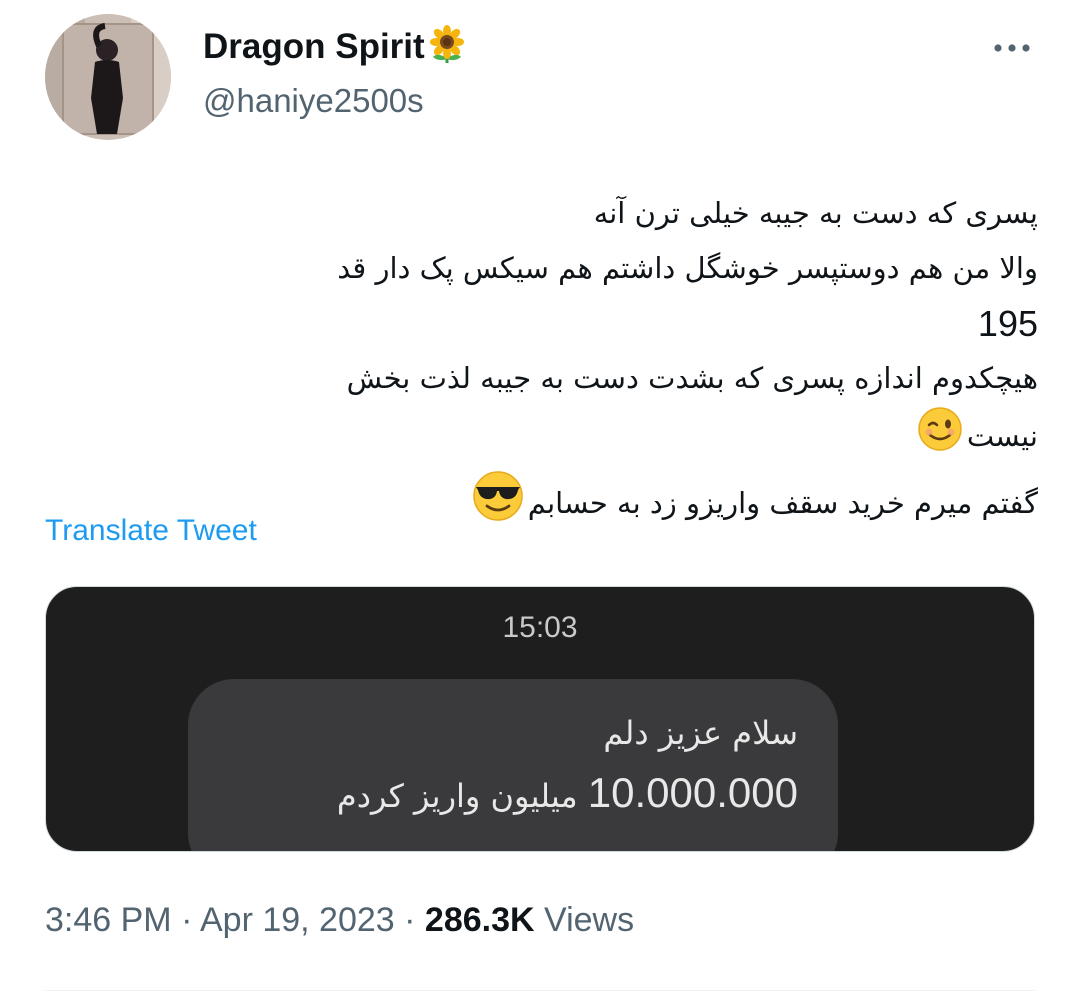 Image resolution: width=1080 pixels, height=994 pixels. What do you see at coordinates (549, 438) in the screenshot?
I see `tweet-line-5-wrapper: نیست` at bounding box center [549, 438].